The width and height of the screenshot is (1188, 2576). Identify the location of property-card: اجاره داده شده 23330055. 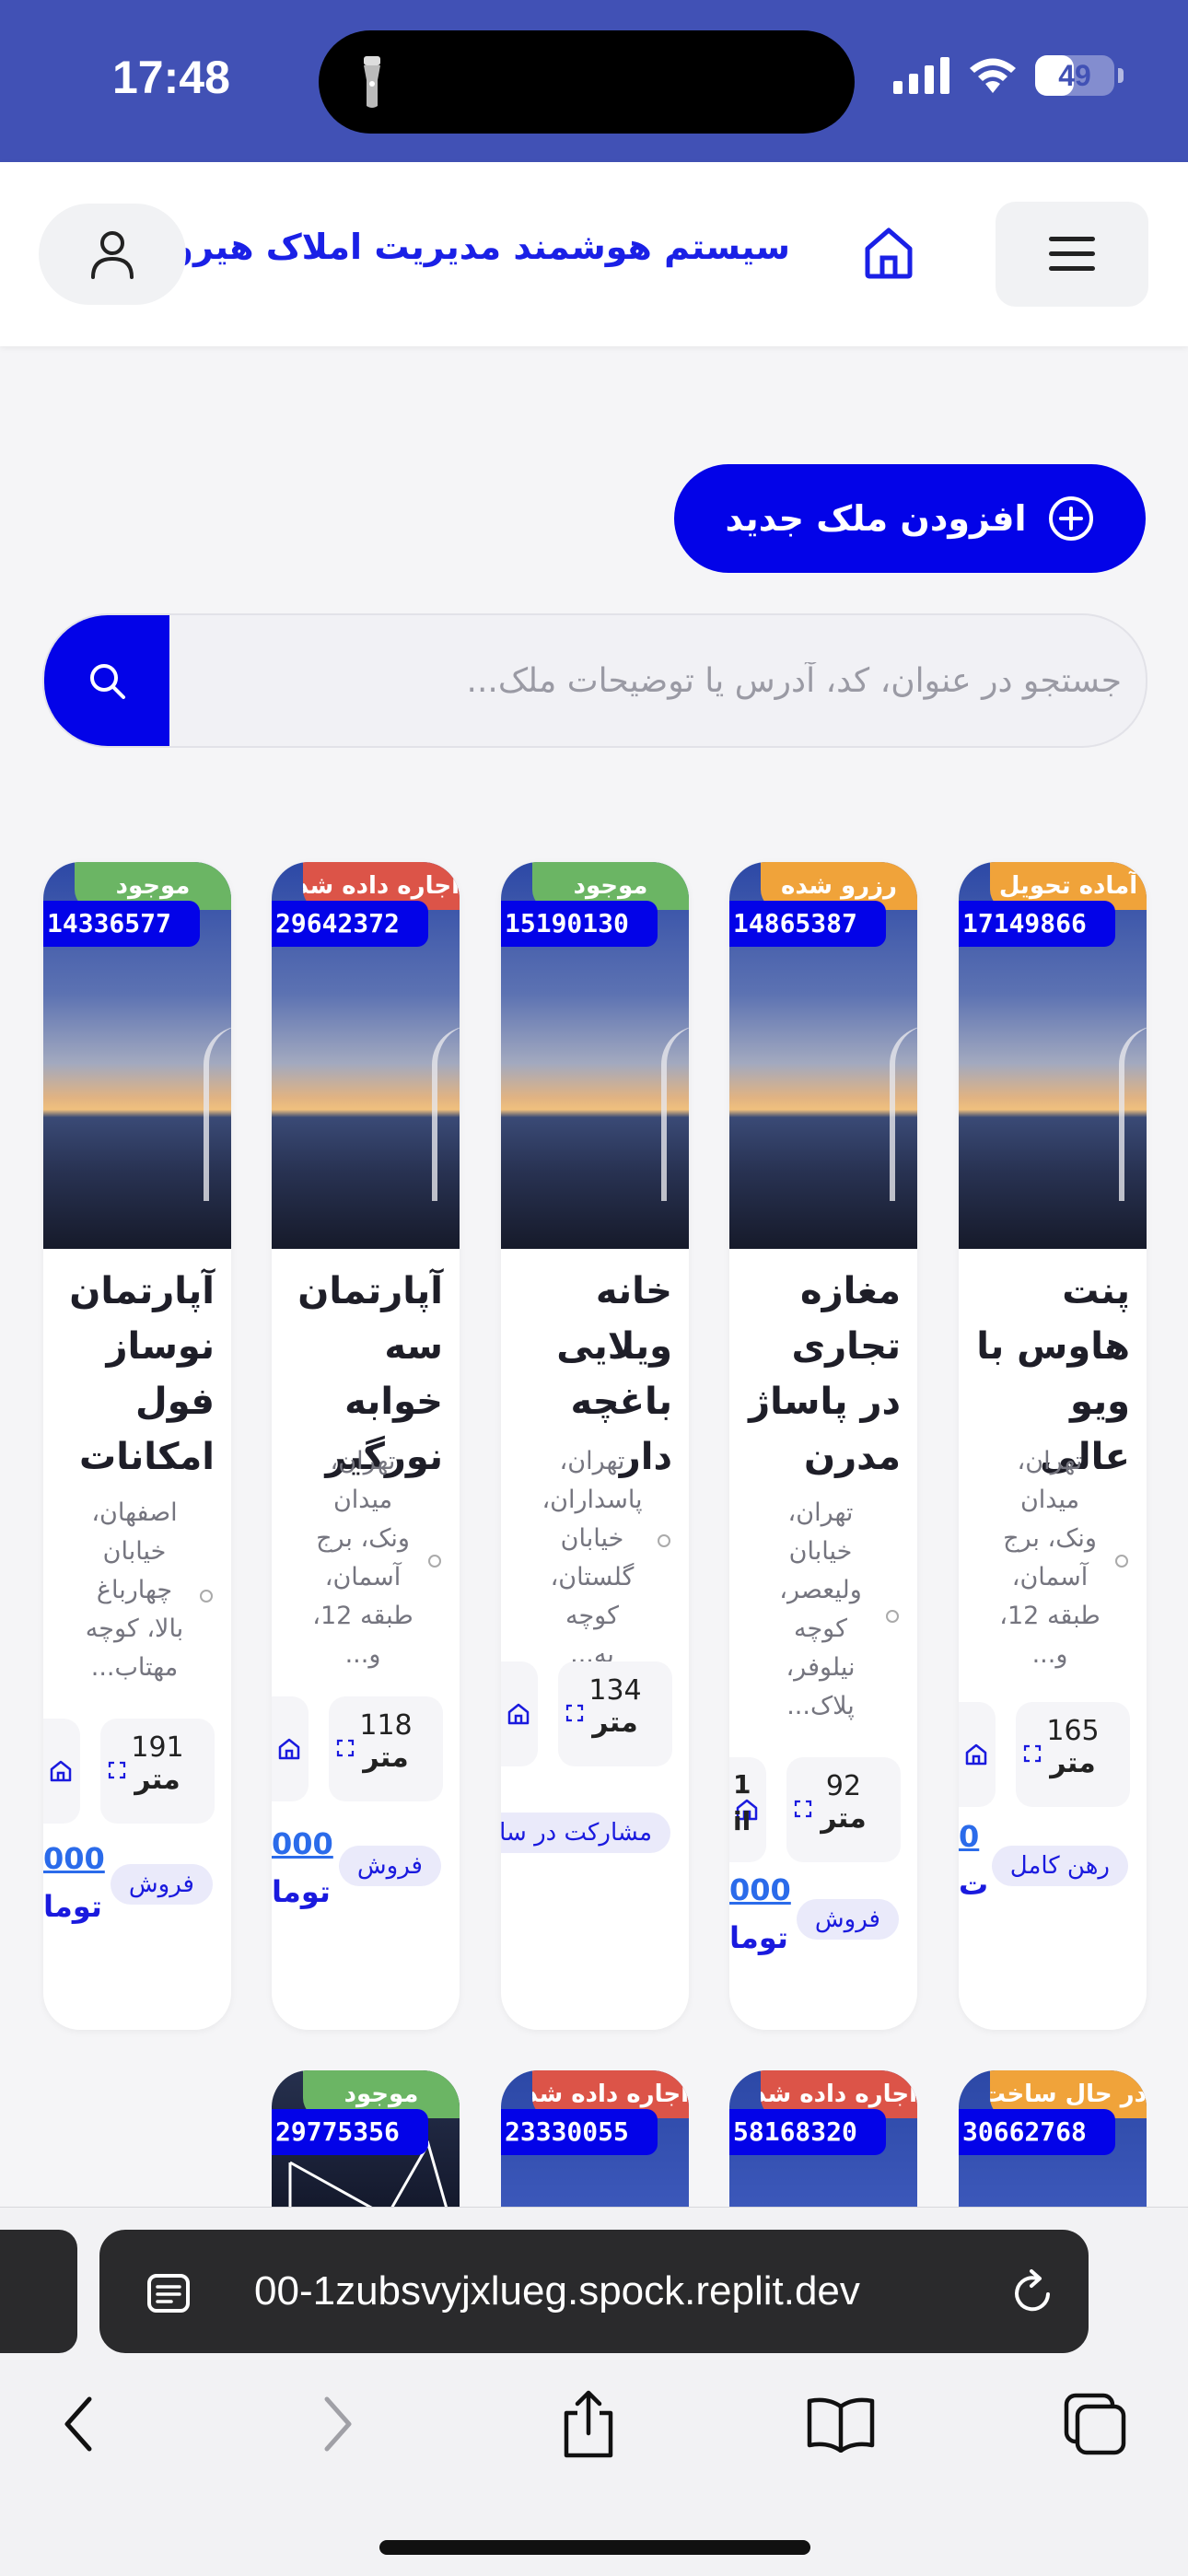
(595, 2139).